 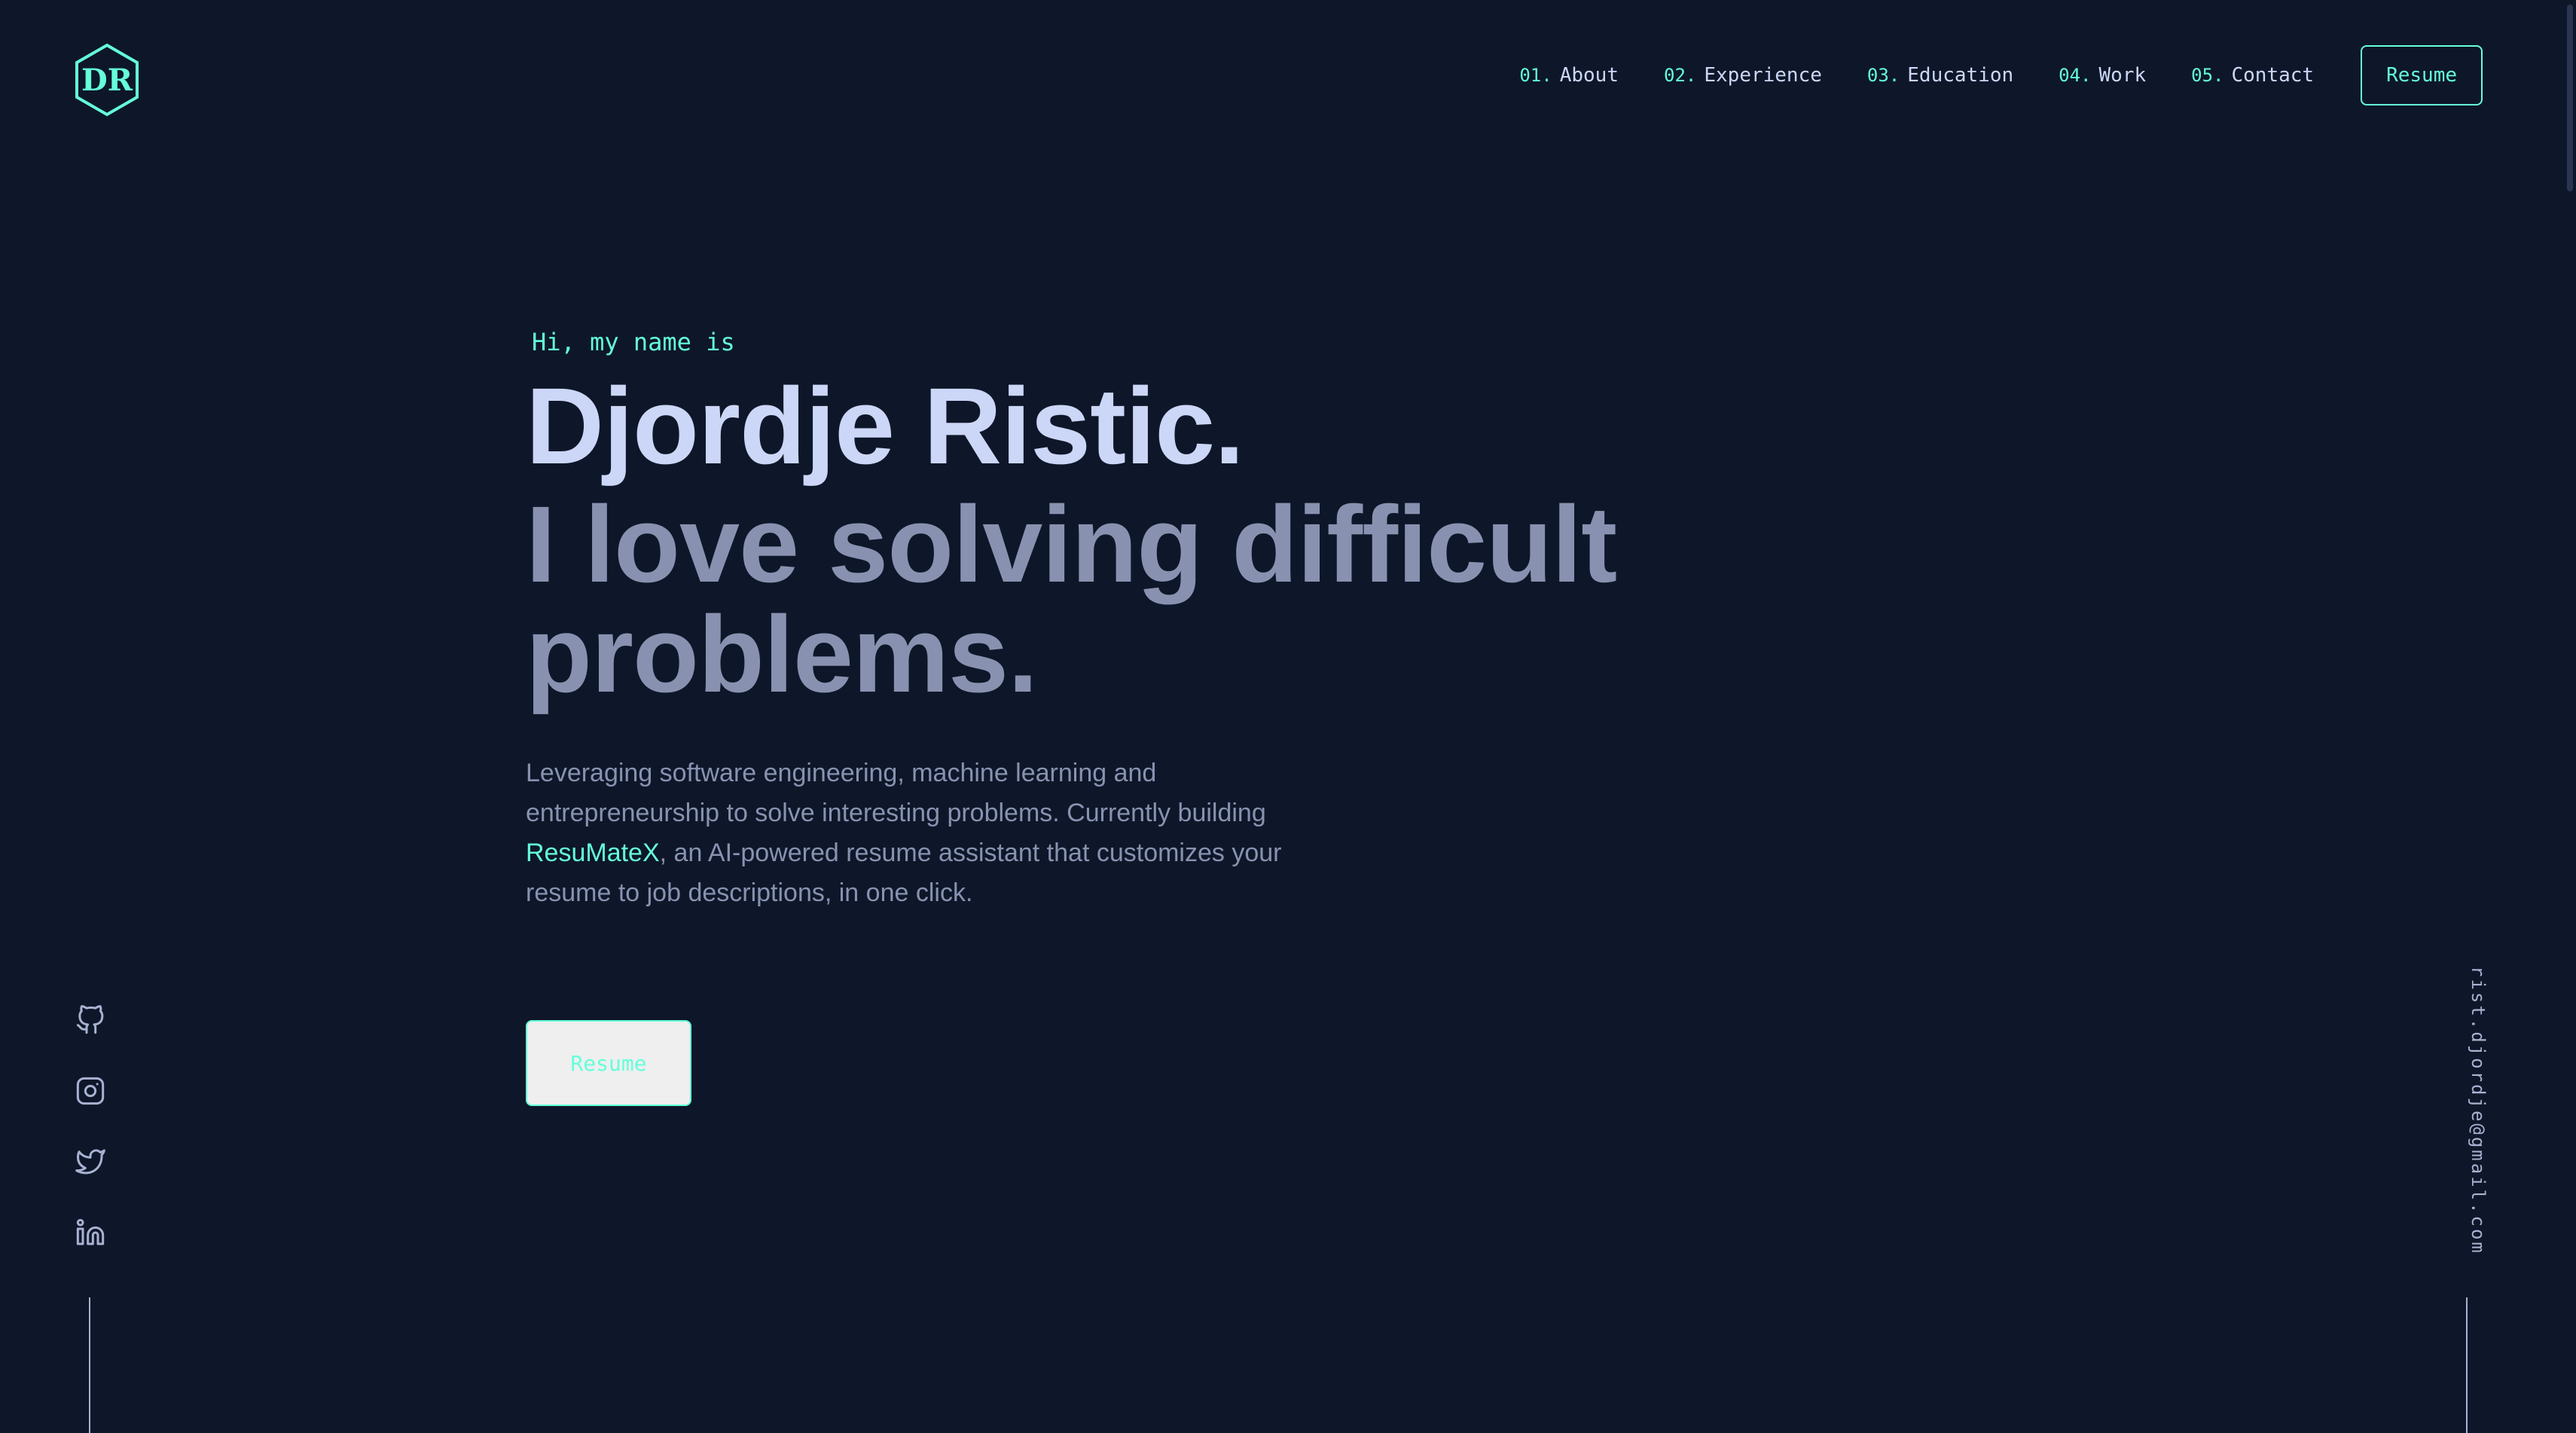 What do you see at coordinates (1961, 75) in the screenshot?
I see `nav-label: Education` at bounding box center [1961, 75].